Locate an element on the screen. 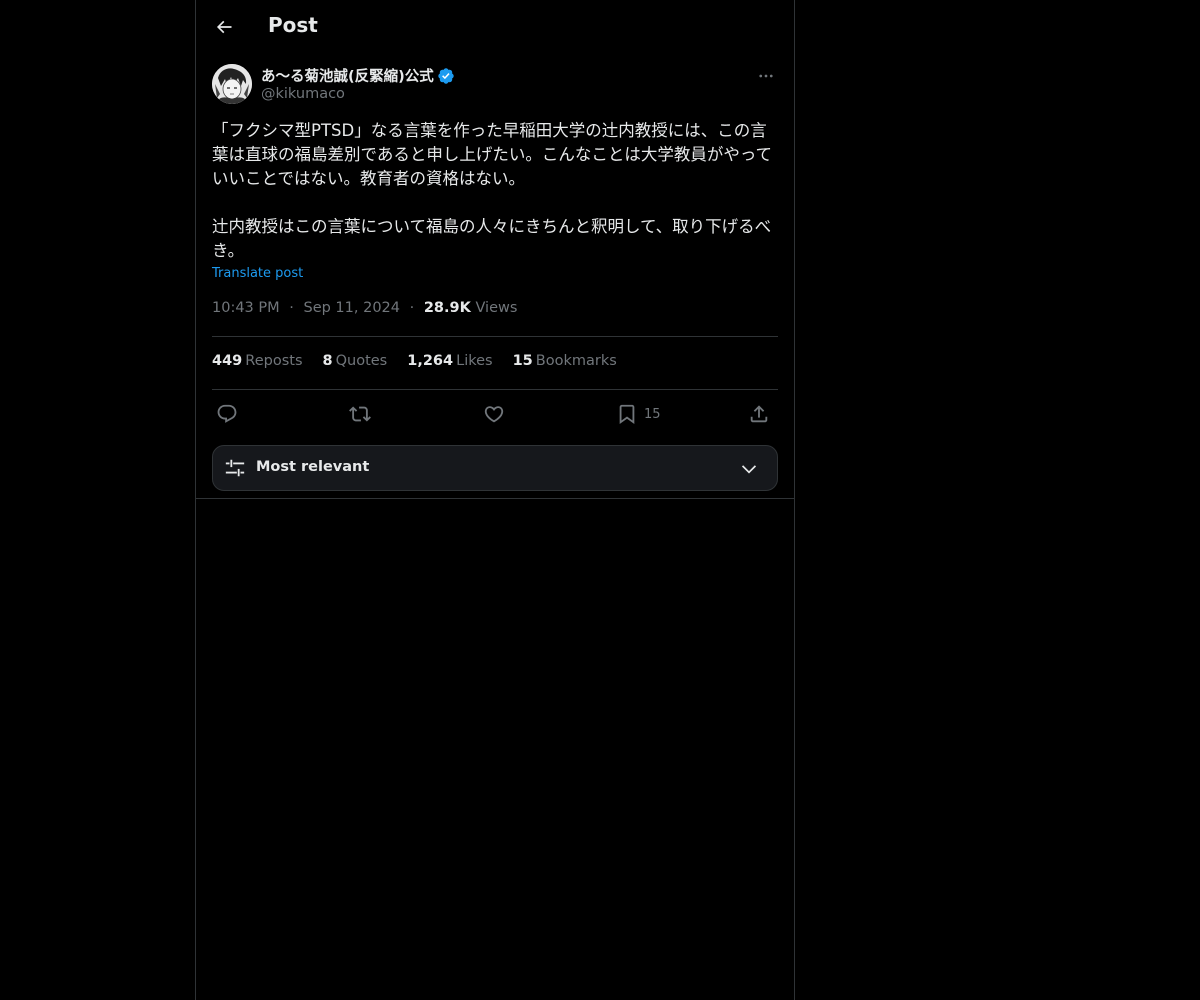 The width and height of the screenshot is (1200, 1000). section-bottom-border is located at coordinates (495, 498).